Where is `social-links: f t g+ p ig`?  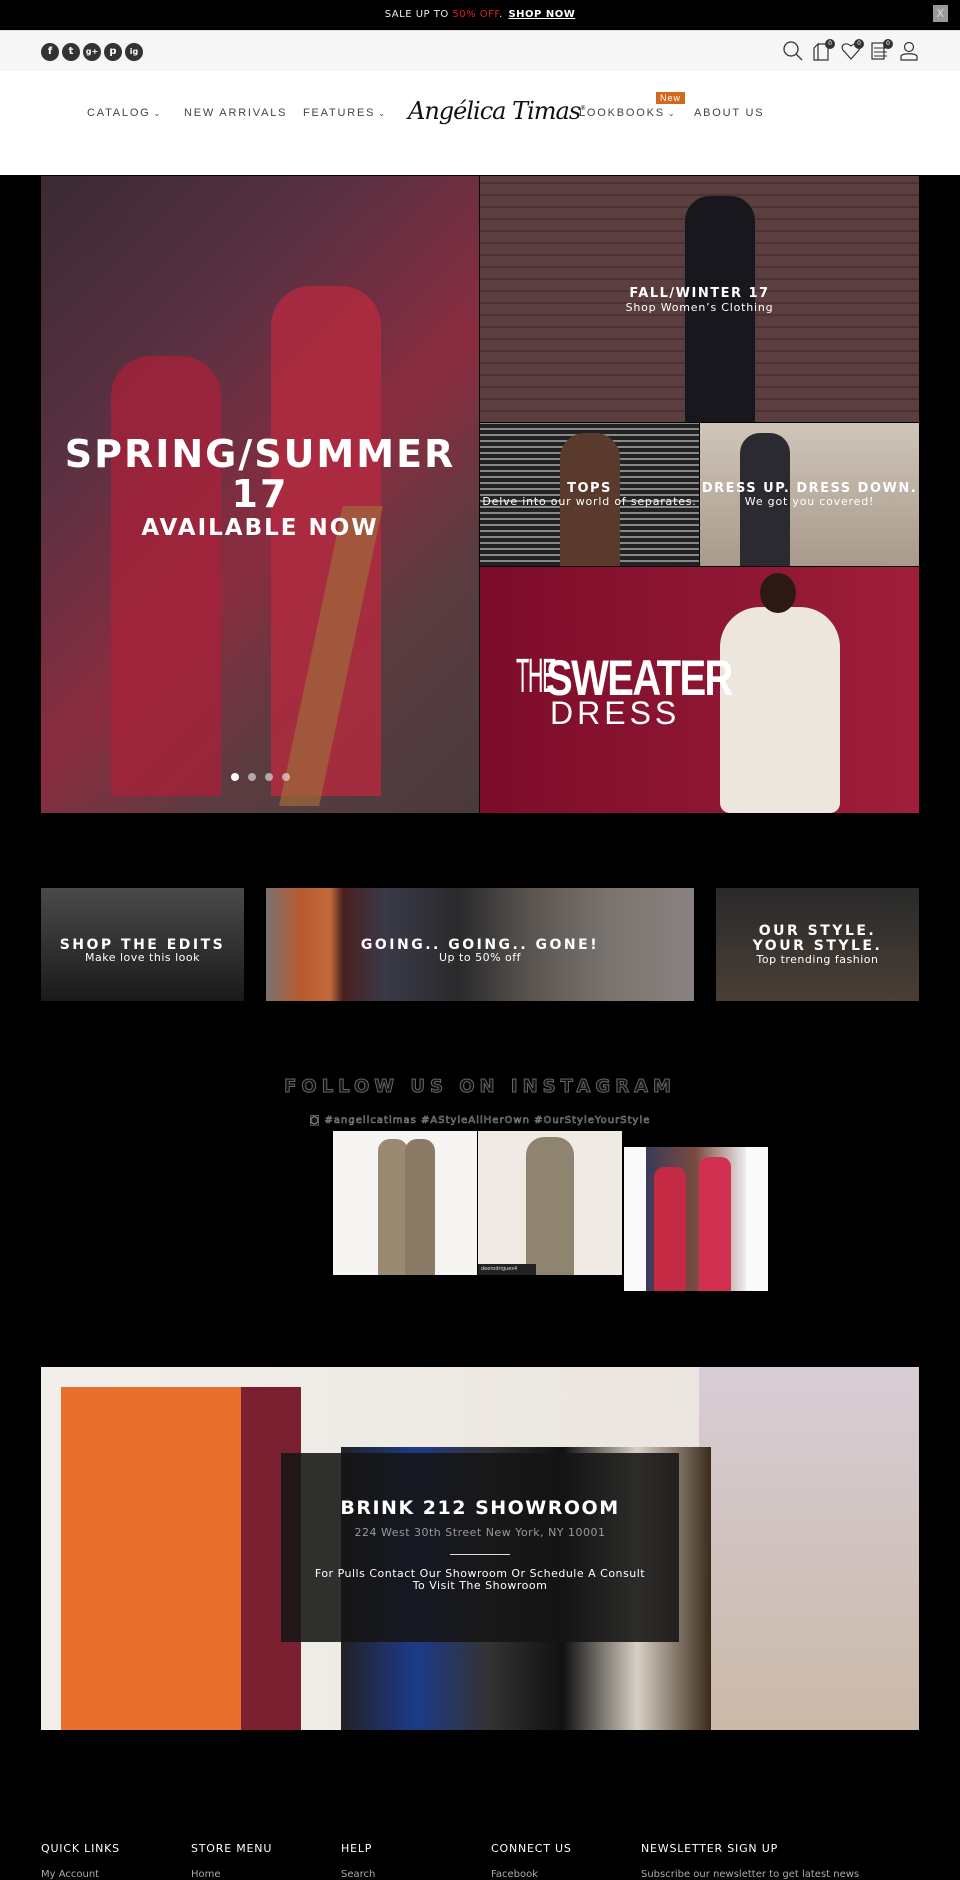
social-links: f t g+ p ig is located at coordinates (92, 52).